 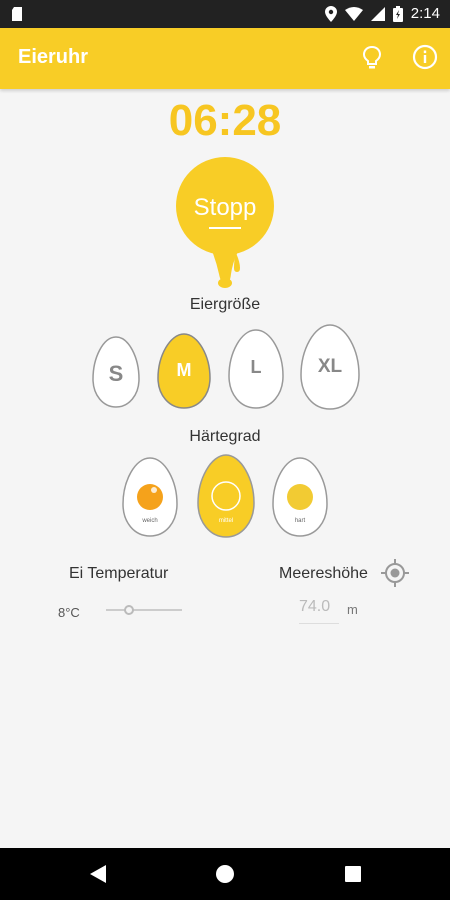 I want to click on sd-card-icon, so click(x=17, y=14).